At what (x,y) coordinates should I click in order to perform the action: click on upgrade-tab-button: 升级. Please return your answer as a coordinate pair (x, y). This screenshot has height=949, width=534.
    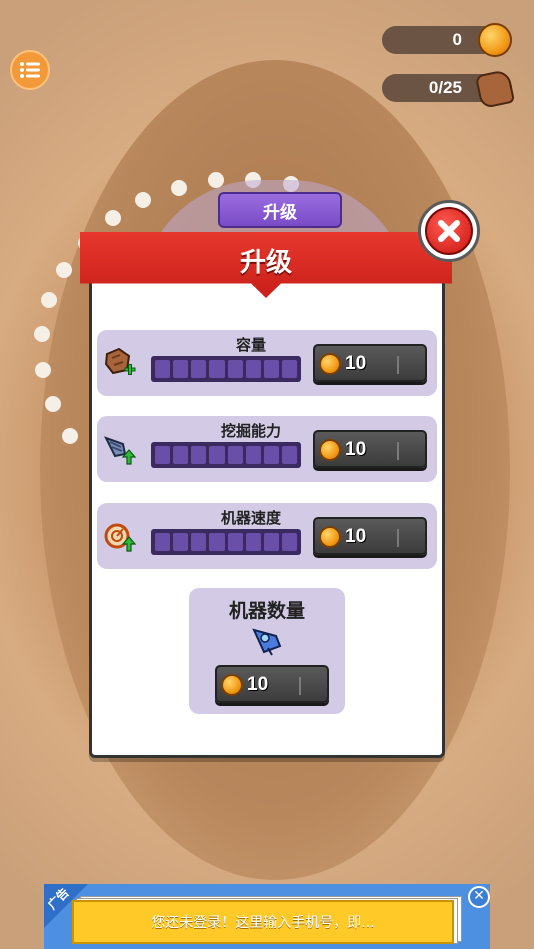
    Looking at the image, I should click on (280, 210).